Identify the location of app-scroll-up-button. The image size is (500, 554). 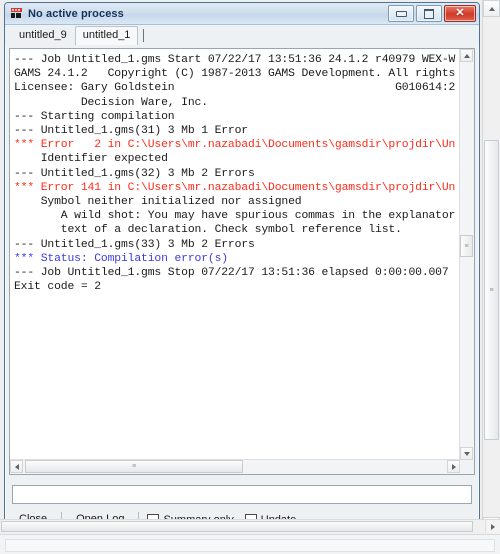
(491, 8).